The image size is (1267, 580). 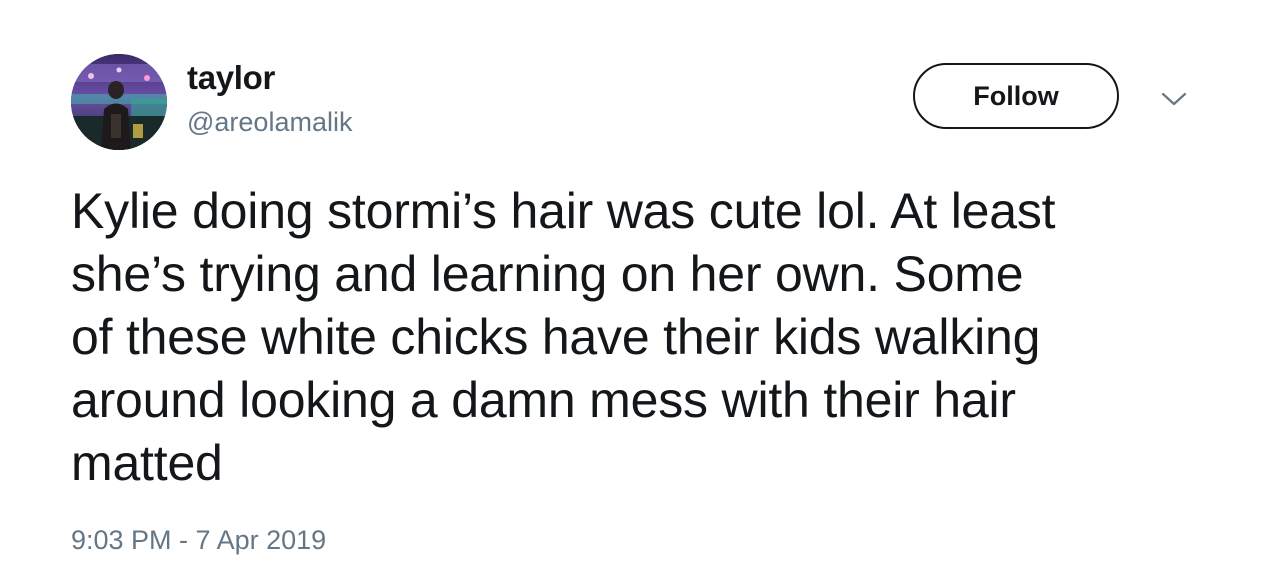 I want to click on chevron-down-icon, so click(x=1174, y=99).